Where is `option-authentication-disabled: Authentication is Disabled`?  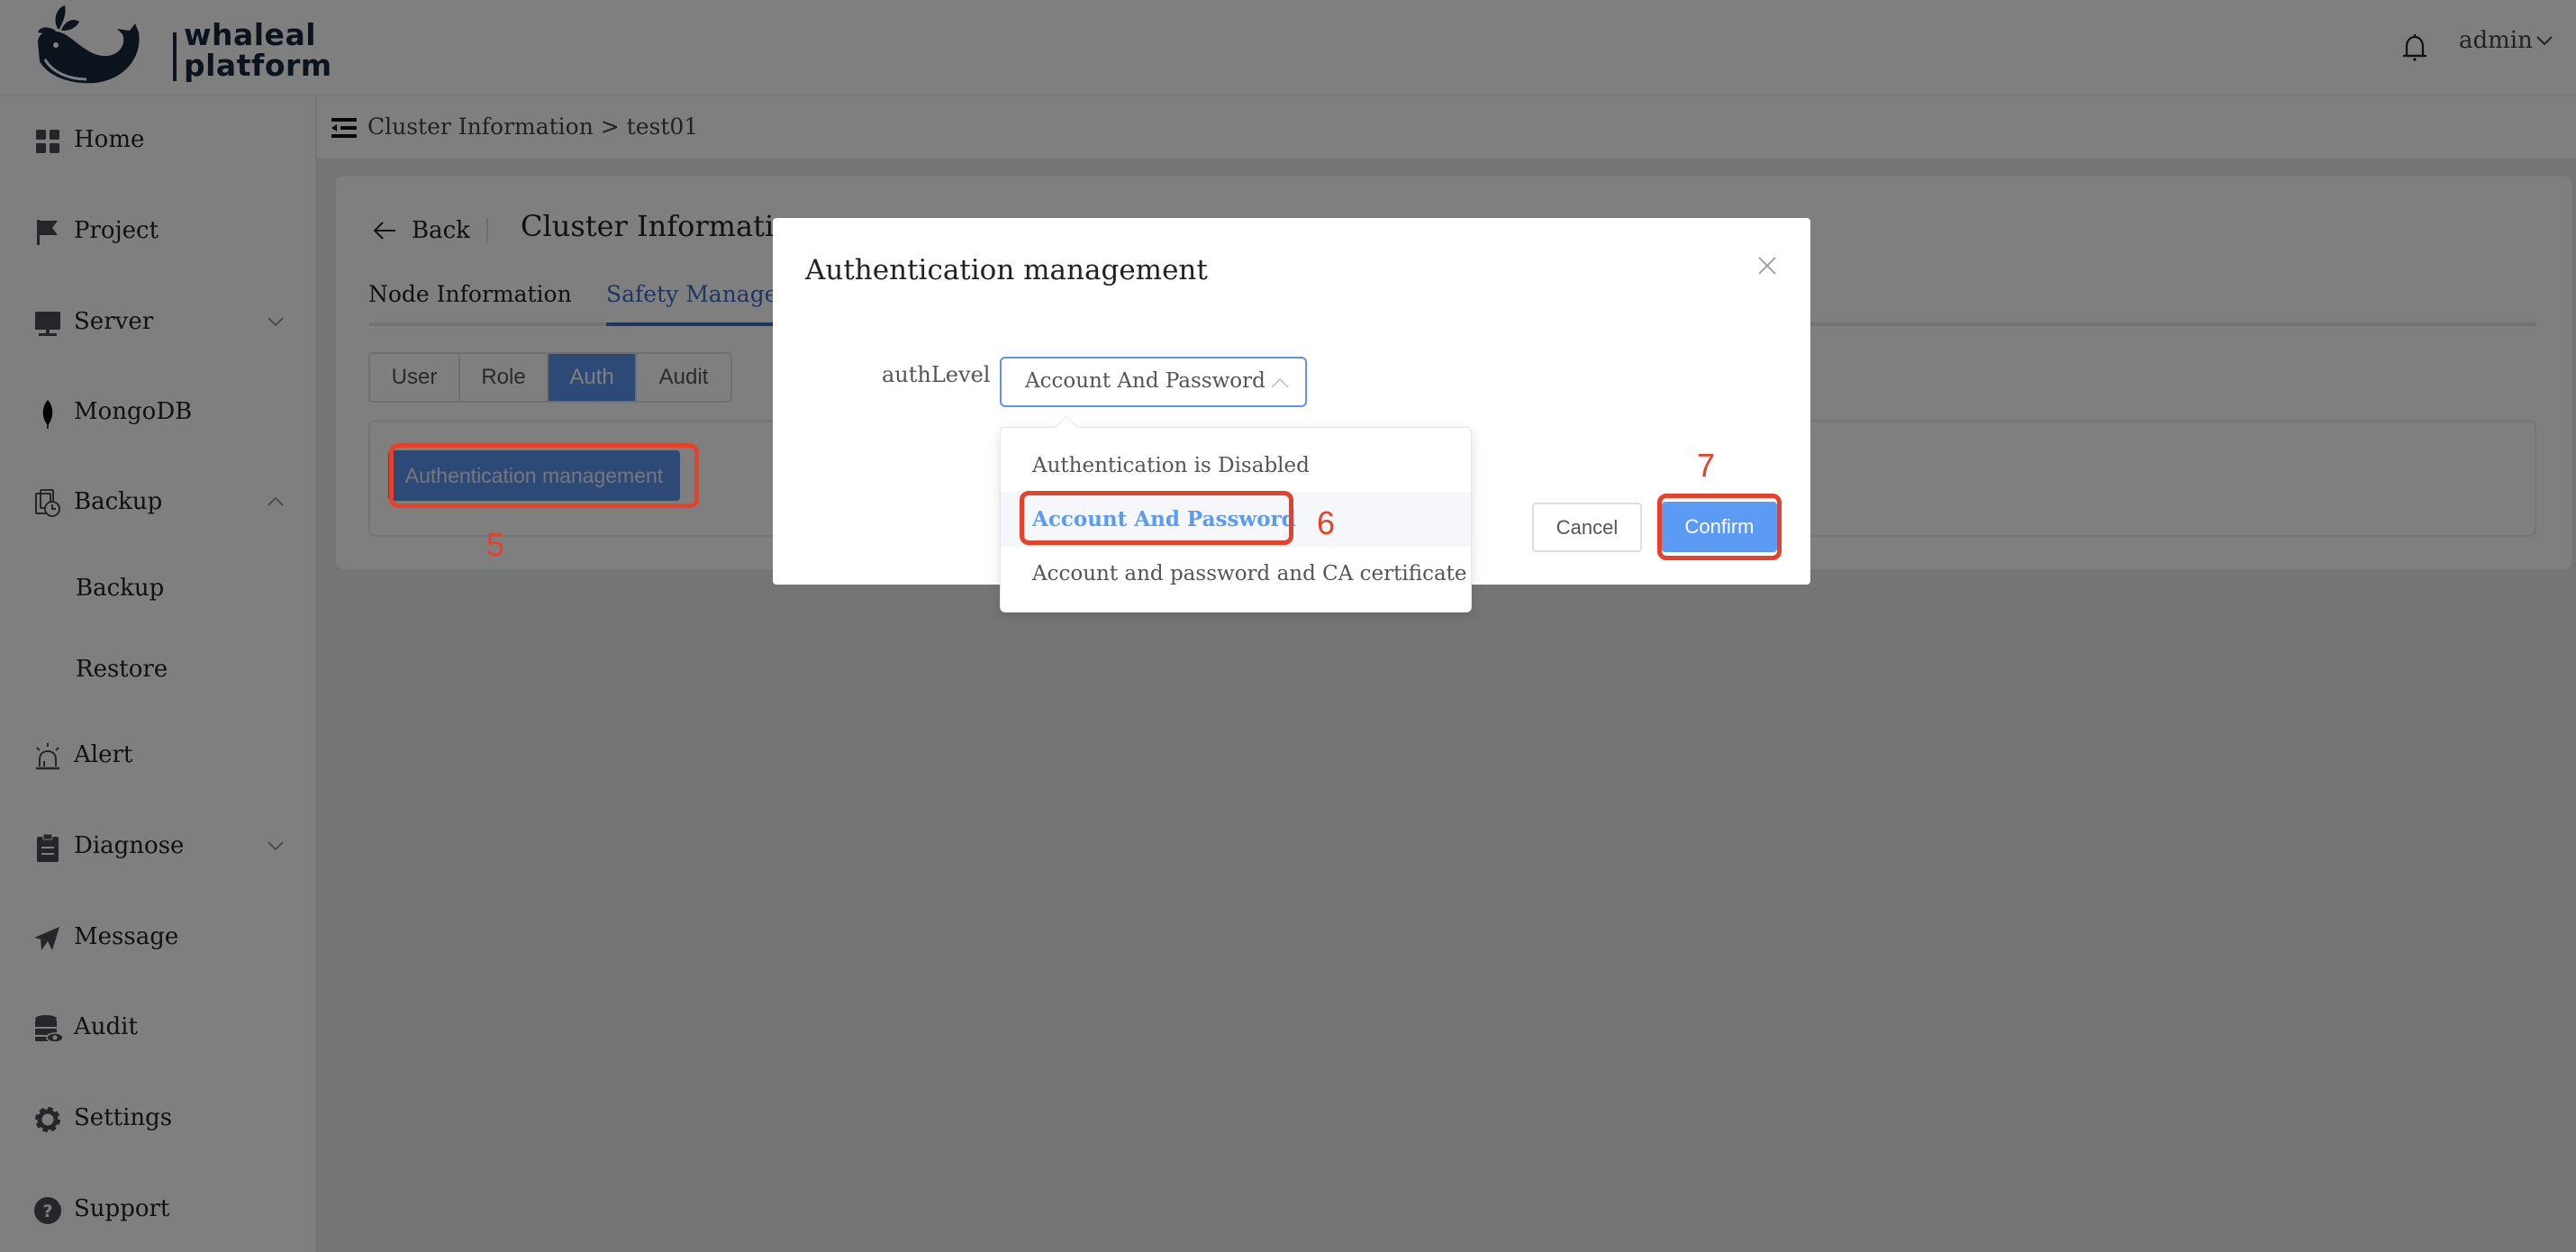
option-authentication-disabled: Authentication is Disabled is located at coordinates (1236, 466).